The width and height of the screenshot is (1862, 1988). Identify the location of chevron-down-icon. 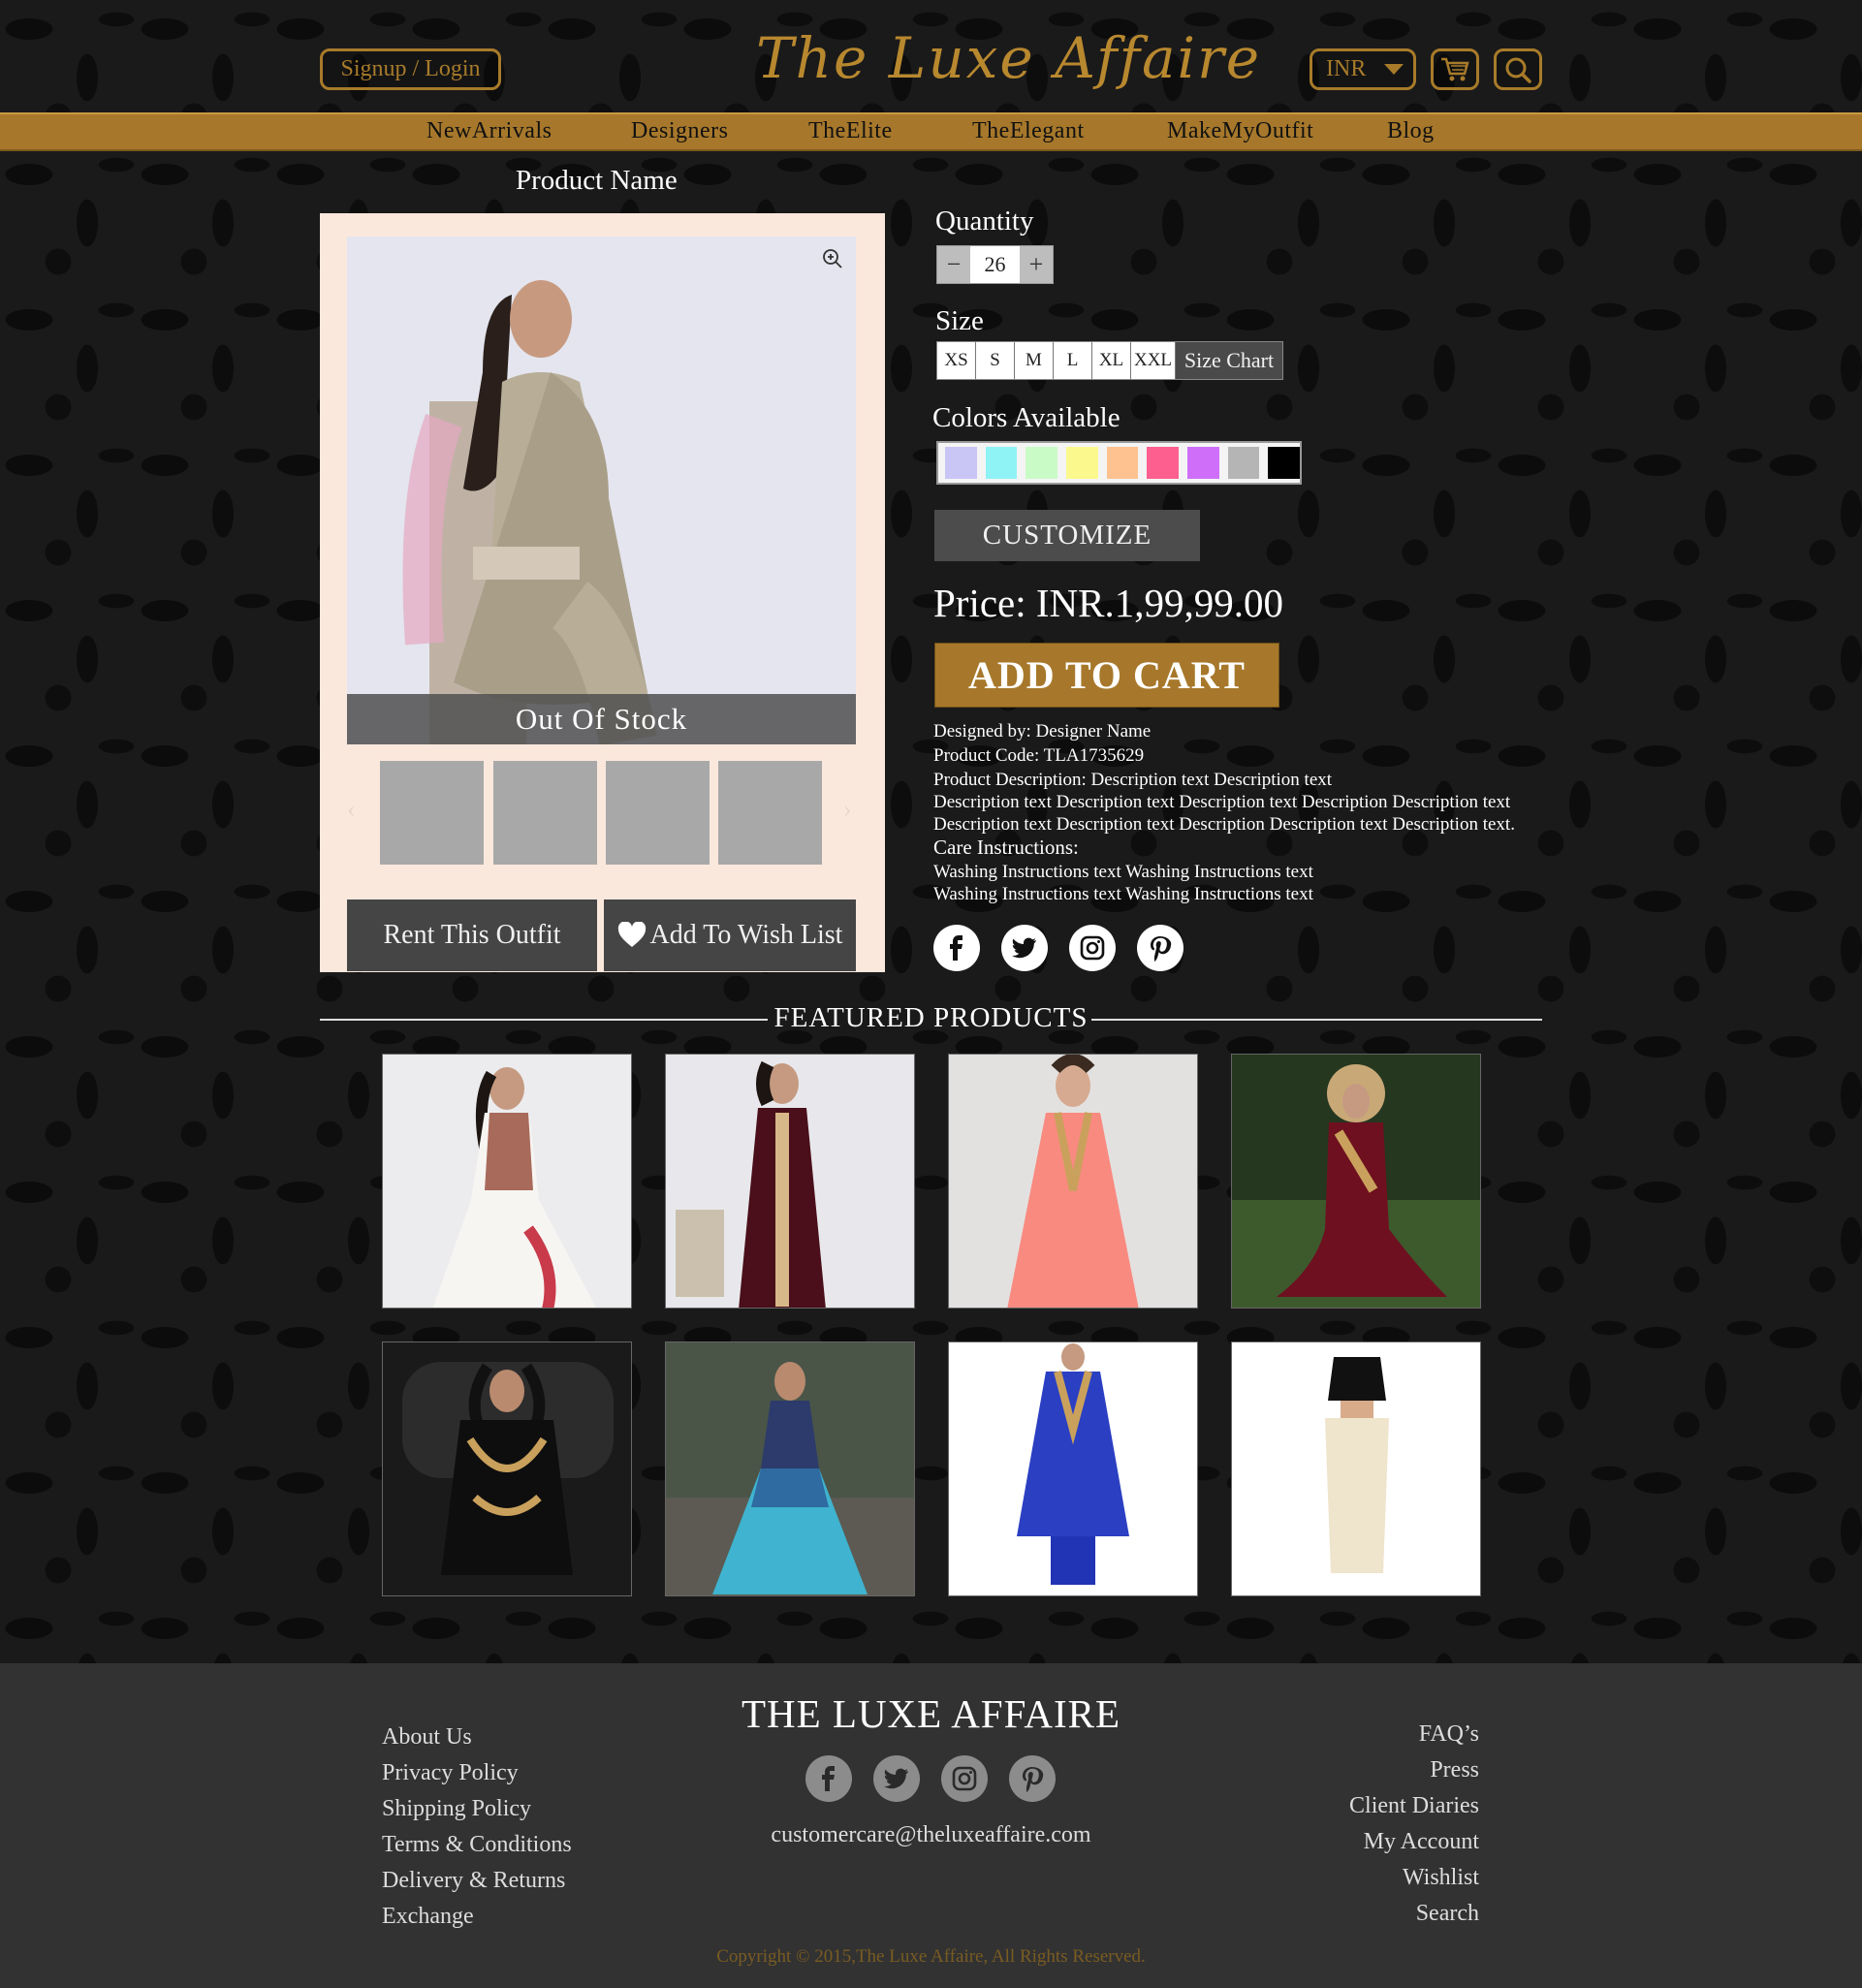
(1394, 69).